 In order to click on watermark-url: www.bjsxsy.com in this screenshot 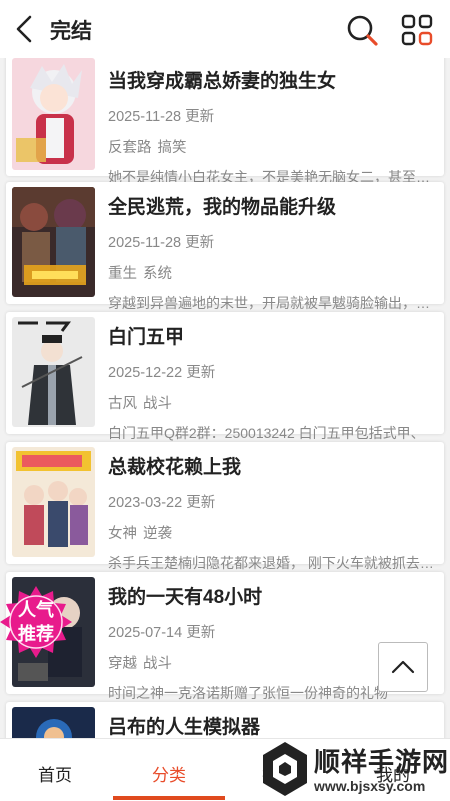, I will do `click(370, 786)`.